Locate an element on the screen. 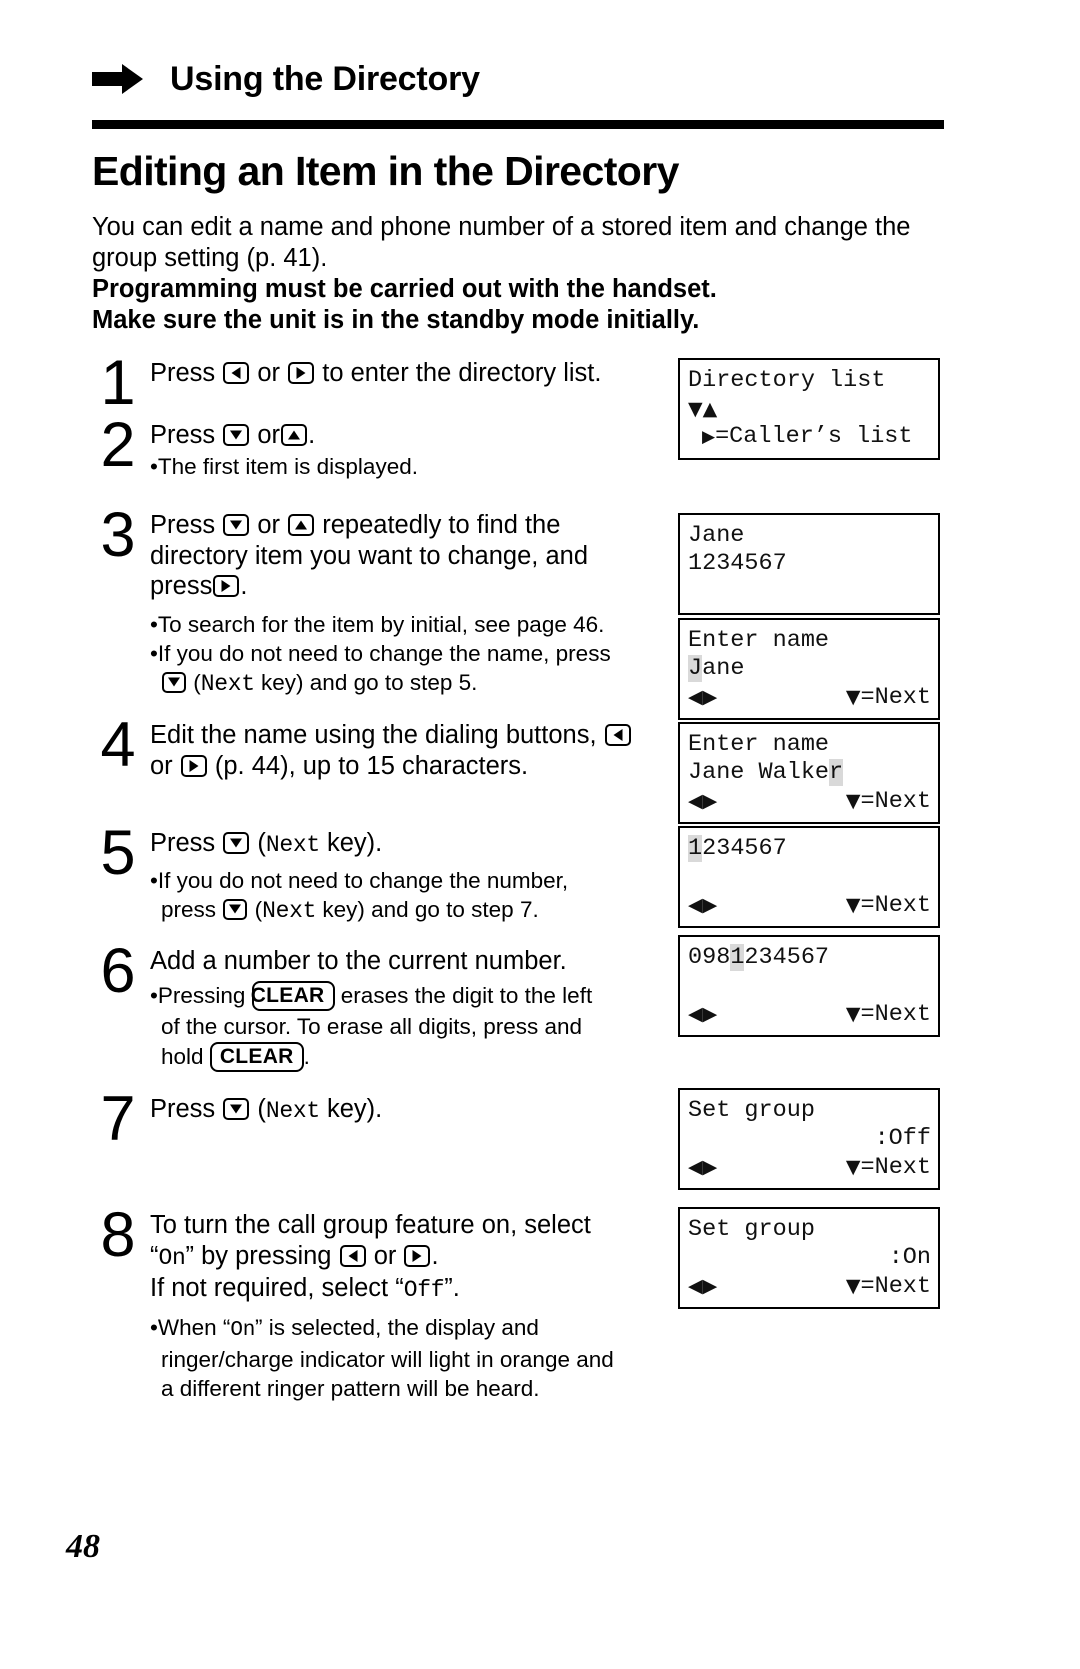  lcd-line: 1234567 is located at coordinates (813, 849).